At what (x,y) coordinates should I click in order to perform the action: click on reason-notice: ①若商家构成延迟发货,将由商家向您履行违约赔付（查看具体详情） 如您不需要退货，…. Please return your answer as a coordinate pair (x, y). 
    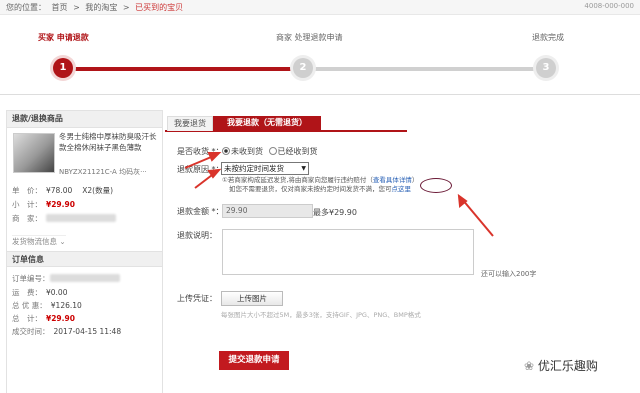
    Looking at the image, I should click on (320, 185).